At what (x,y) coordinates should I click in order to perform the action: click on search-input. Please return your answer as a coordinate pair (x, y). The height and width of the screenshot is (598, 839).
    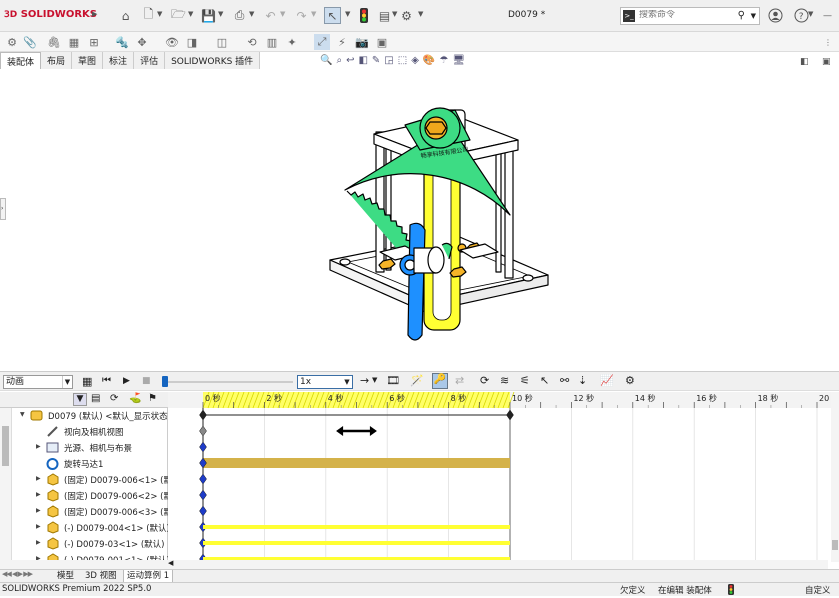
    Looking at the image, I should click on (689, 15).